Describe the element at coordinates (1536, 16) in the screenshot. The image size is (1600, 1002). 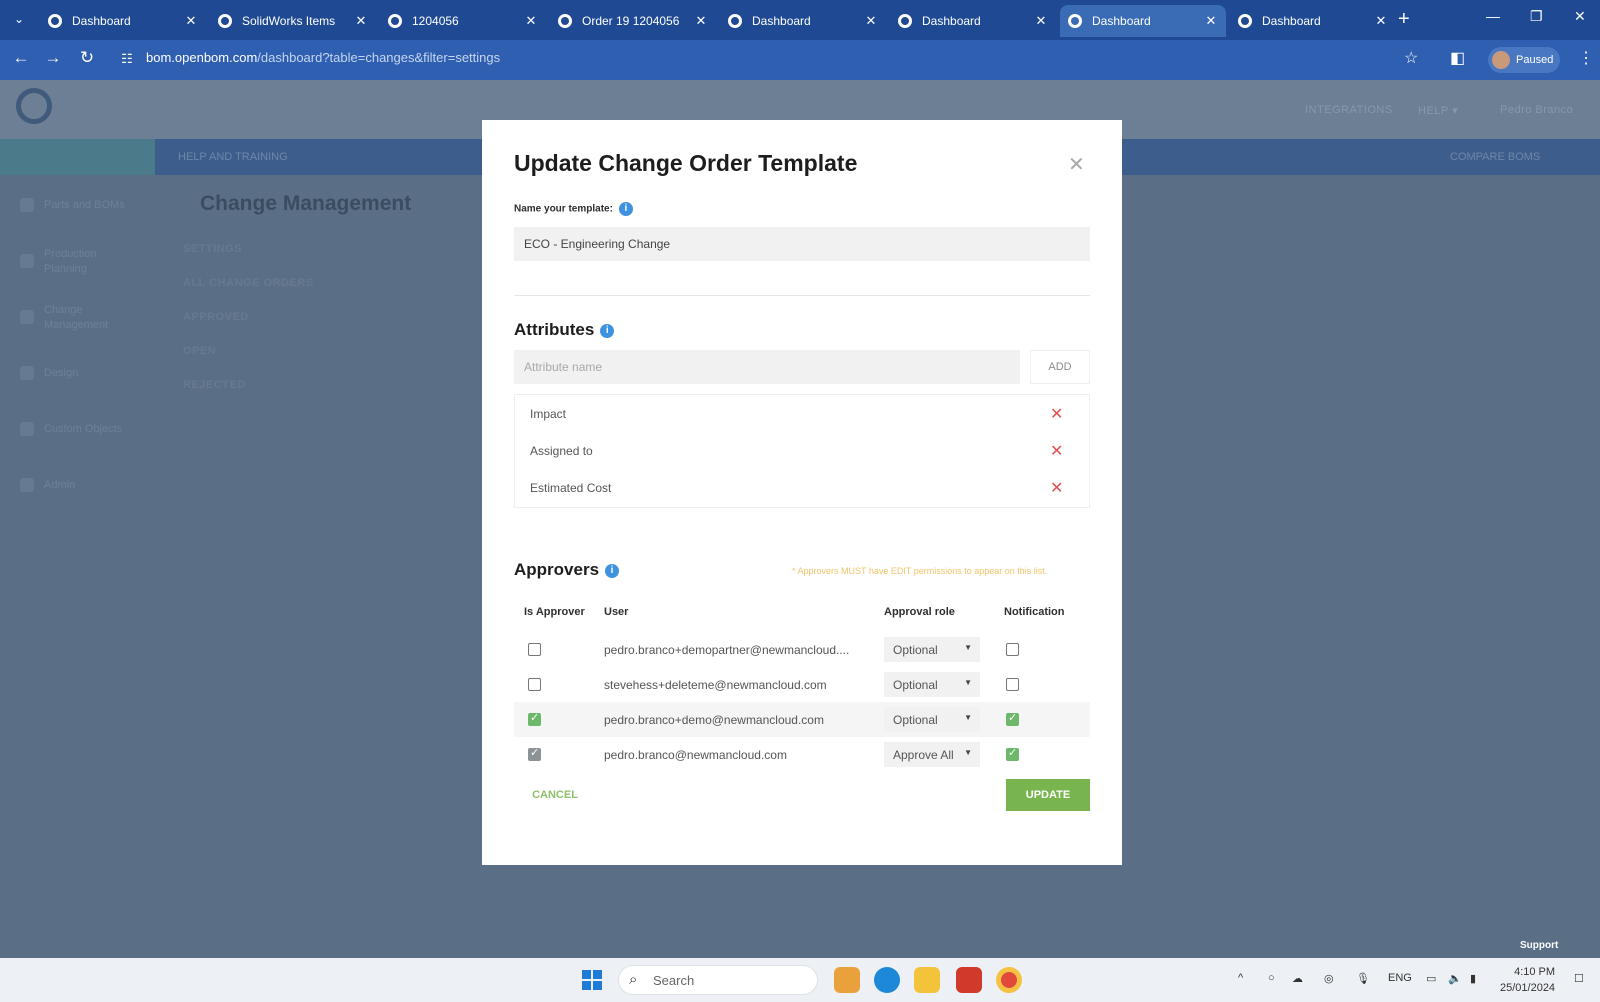
I see `restore-icon: ❐` at that location.